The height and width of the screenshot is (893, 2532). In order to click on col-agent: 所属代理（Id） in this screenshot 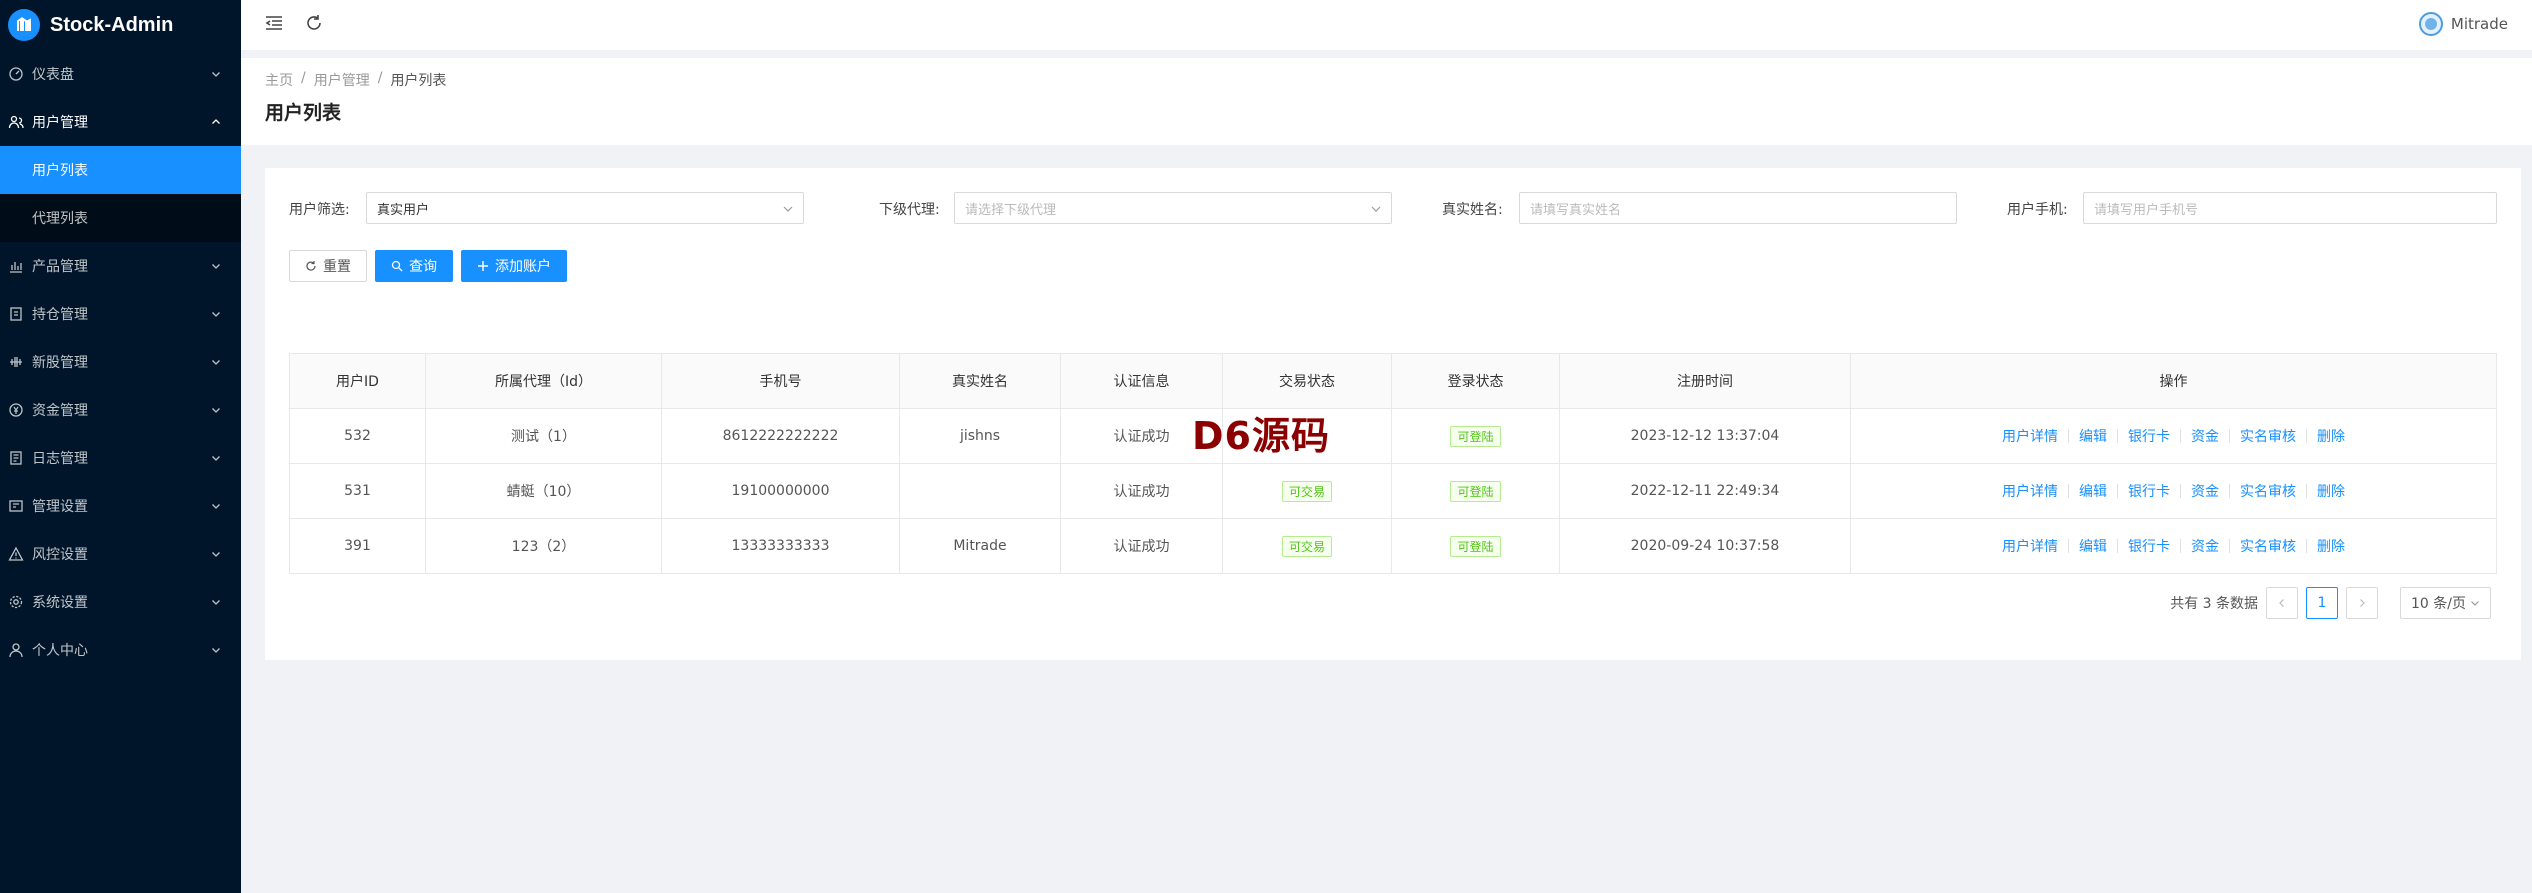, I will do `click(543, 381)`.